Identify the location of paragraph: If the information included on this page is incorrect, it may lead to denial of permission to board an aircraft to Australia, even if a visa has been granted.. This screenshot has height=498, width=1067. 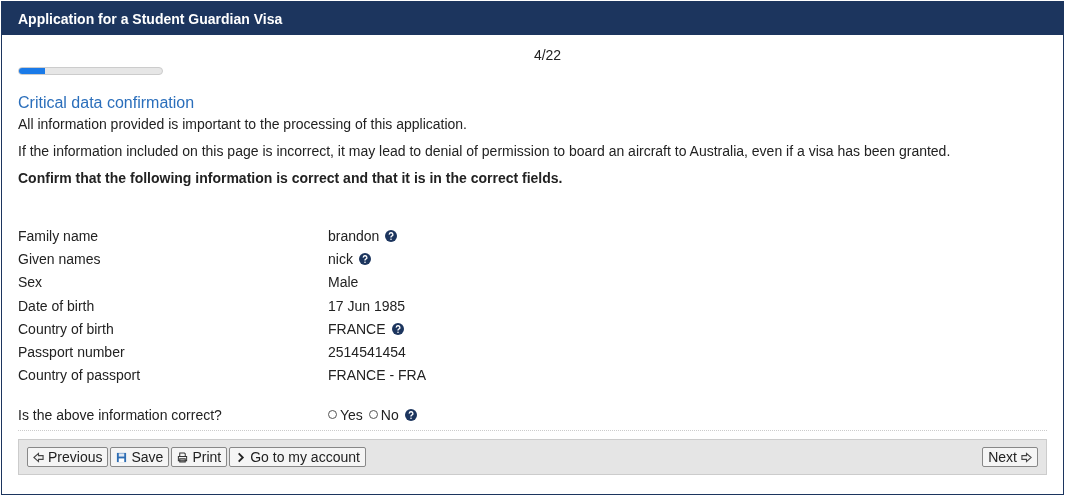
(485, 151).